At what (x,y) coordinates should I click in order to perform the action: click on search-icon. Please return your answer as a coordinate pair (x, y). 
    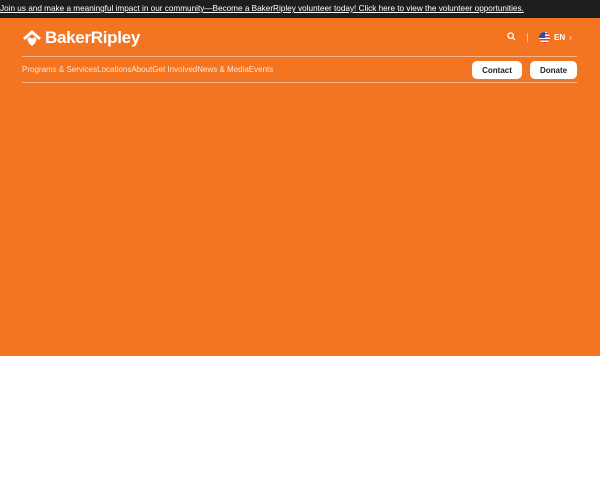
    Looking at the image, I should click on (511, 36).